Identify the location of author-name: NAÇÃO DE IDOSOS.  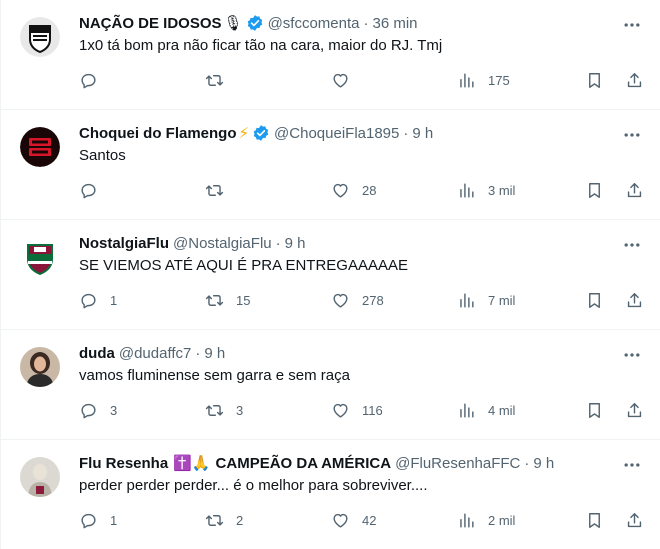
(150, 23).